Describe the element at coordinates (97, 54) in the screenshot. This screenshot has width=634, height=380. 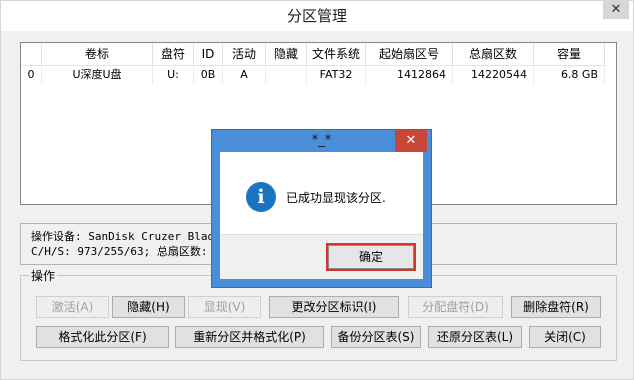
I see `column-header-volume-label: 卷标` at that location.